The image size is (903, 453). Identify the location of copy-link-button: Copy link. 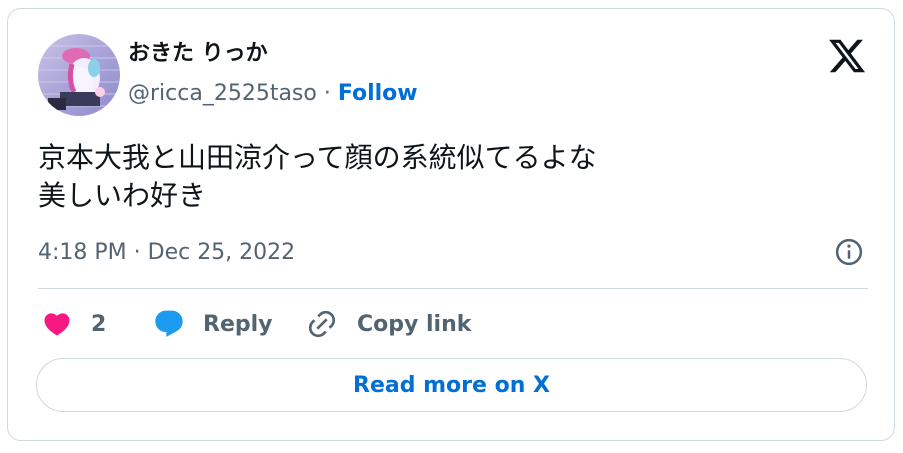
(388, 324).